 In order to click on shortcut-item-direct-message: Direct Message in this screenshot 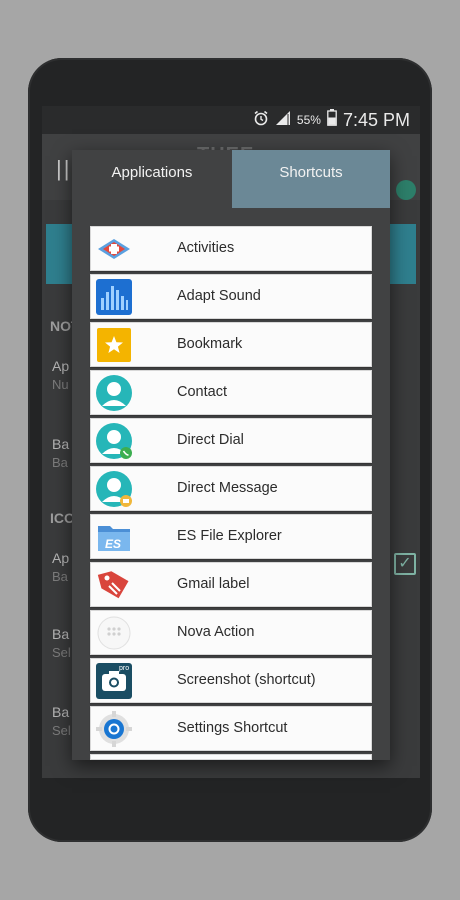, I will do `click(231, 488)`.